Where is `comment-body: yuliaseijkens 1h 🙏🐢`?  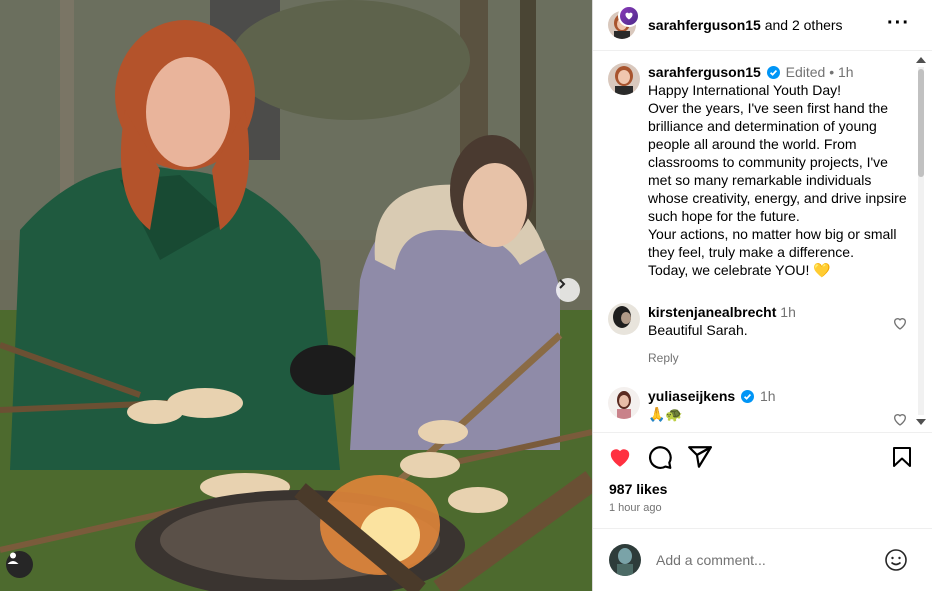 comment-body: yuliaseijkens 1h 🙏🐢 is located at coordinates (778, 405).